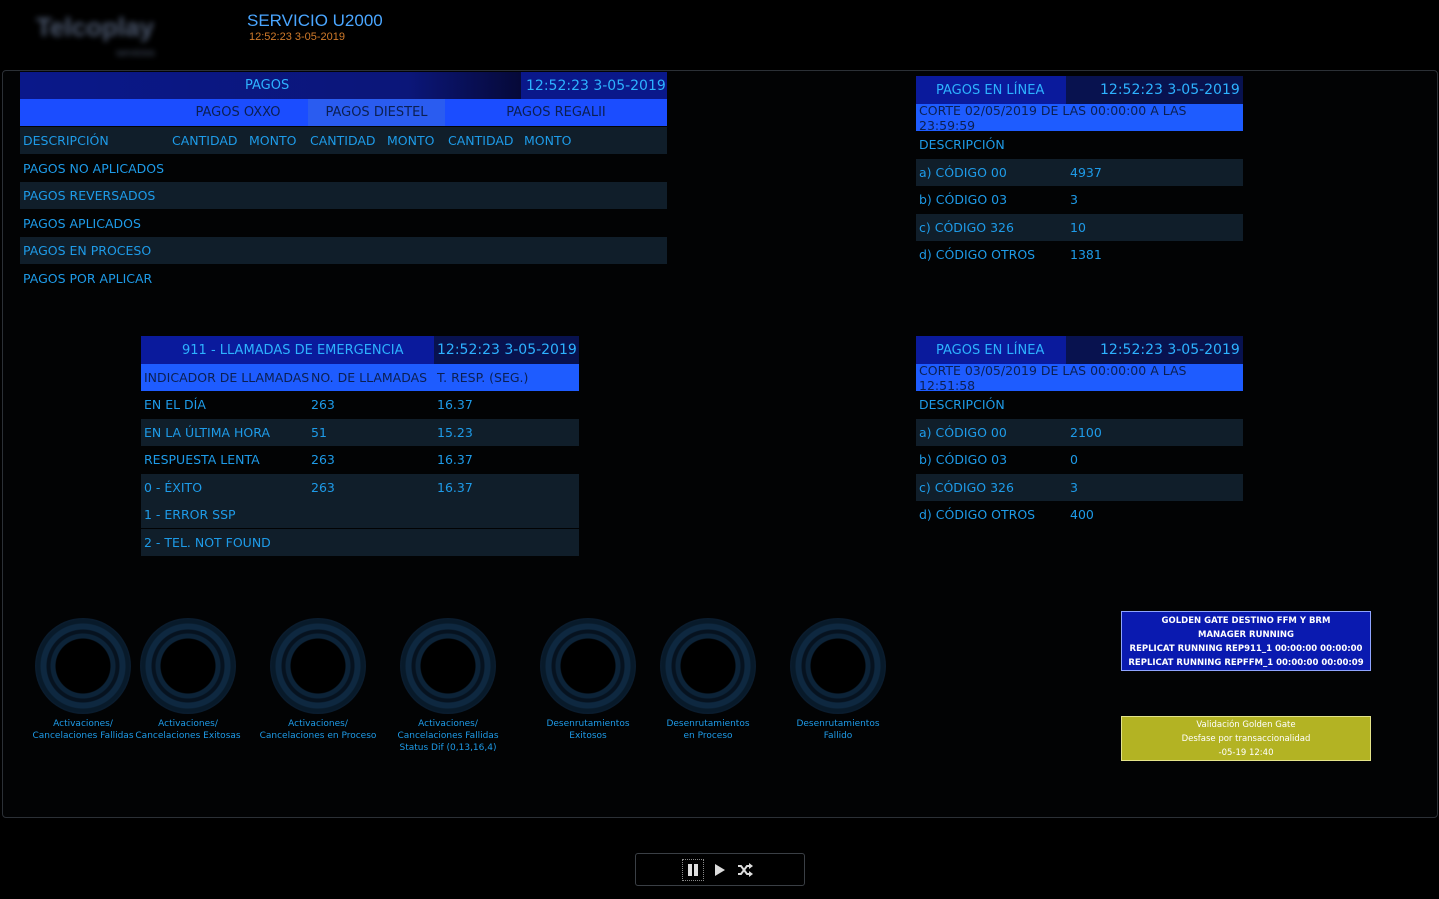 The height and width of the screenshot is (899, 1439). I want to click on gauge-label: Desenrutamientos Fallido, so click(838, 730).